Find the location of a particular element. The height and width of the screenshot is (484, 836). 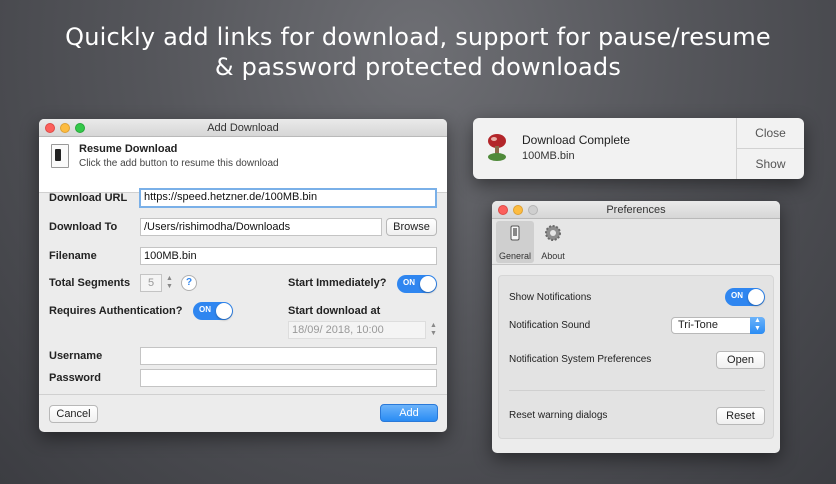

footer-divider is located at coordinates (243, 394).